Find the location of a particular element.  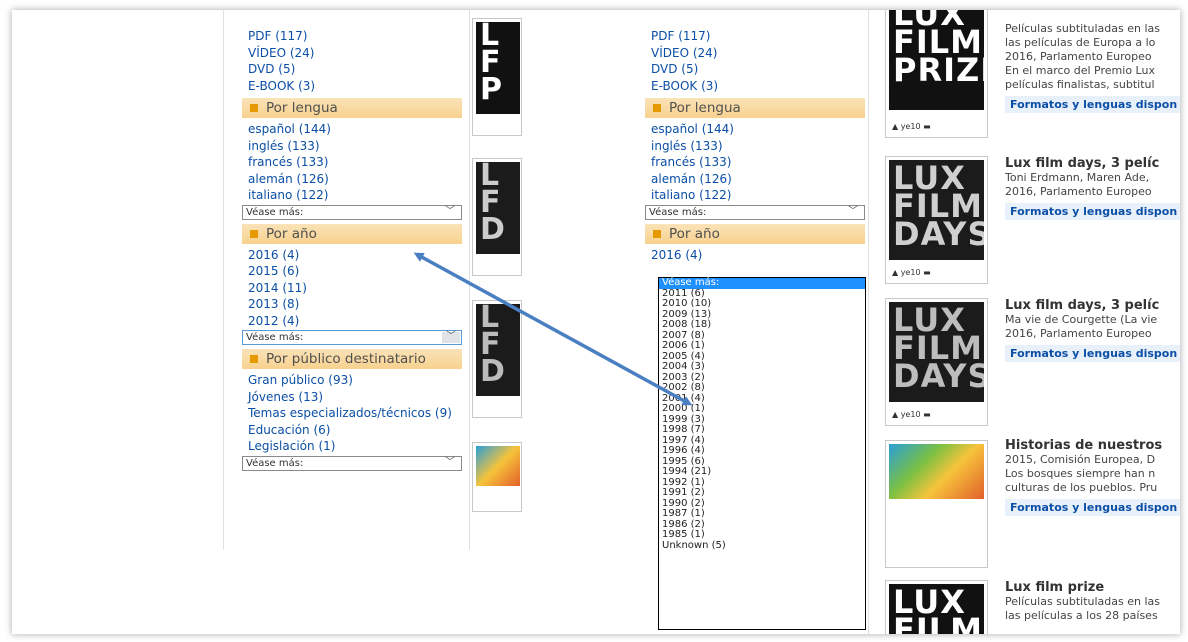

cover-image: LUX FILM DAYS is located at coordinates (936, 210).